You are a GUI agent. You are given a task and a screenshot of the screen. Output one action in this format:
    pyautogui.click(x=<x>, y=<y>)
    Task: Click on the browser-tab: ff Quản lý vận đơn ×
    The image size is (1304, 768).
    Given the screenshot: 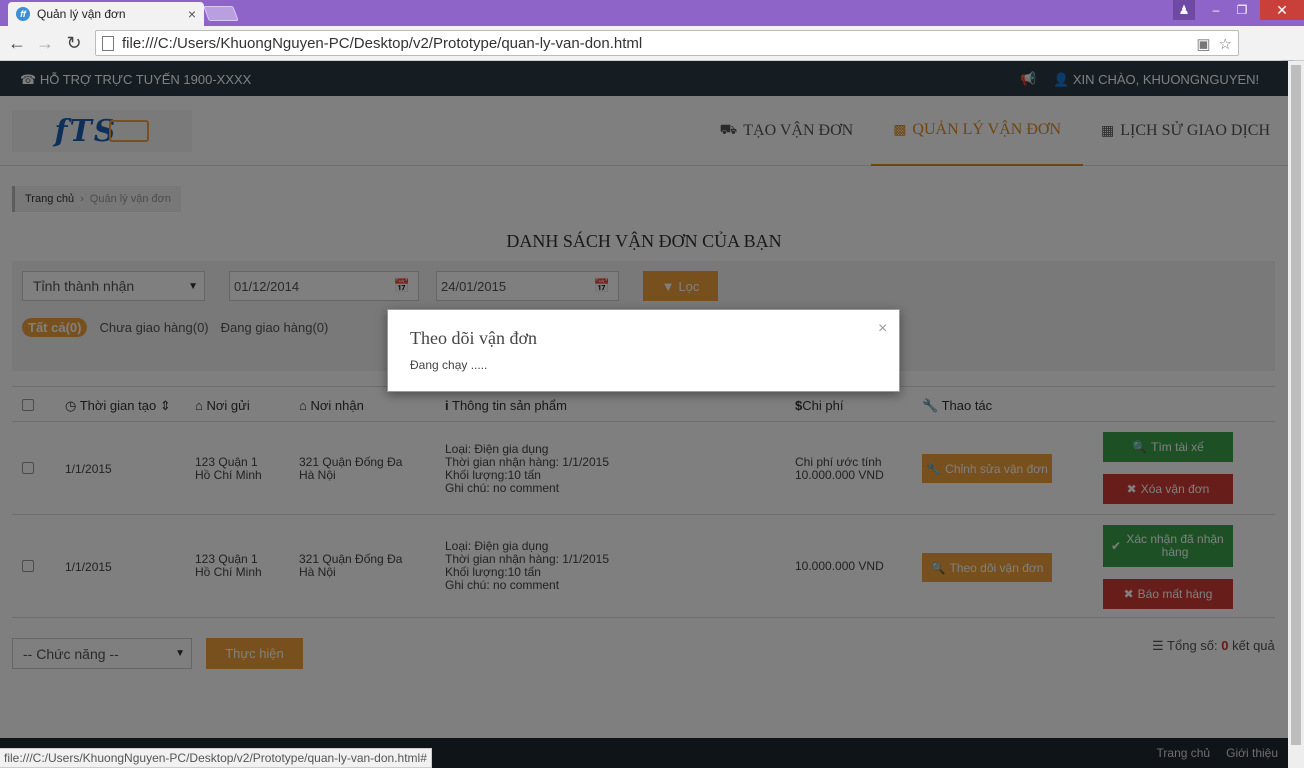 What is the action you would take?
    pyautogui.click(x=106, y=14)
    